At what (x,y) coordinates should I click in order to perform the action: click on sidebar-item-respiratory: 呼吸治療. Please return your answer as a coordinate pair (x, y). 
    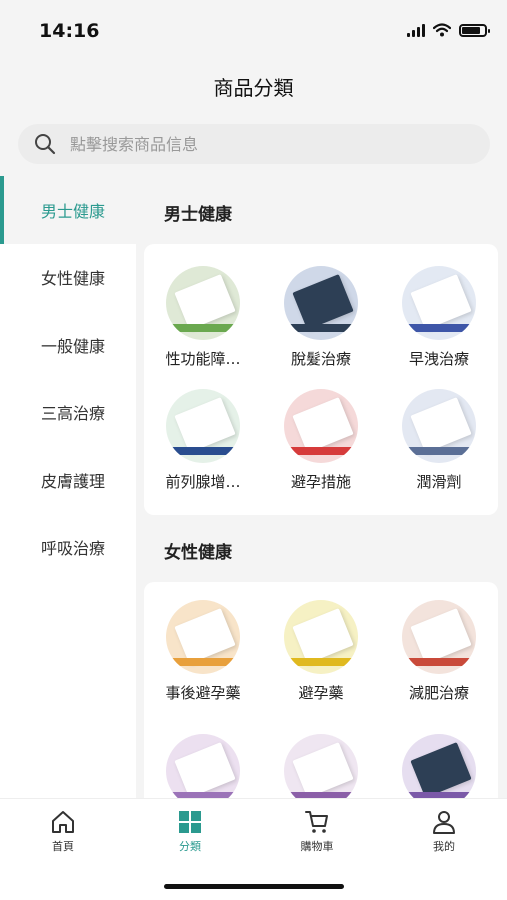
    Looking at the image, I should click on (68, 548).